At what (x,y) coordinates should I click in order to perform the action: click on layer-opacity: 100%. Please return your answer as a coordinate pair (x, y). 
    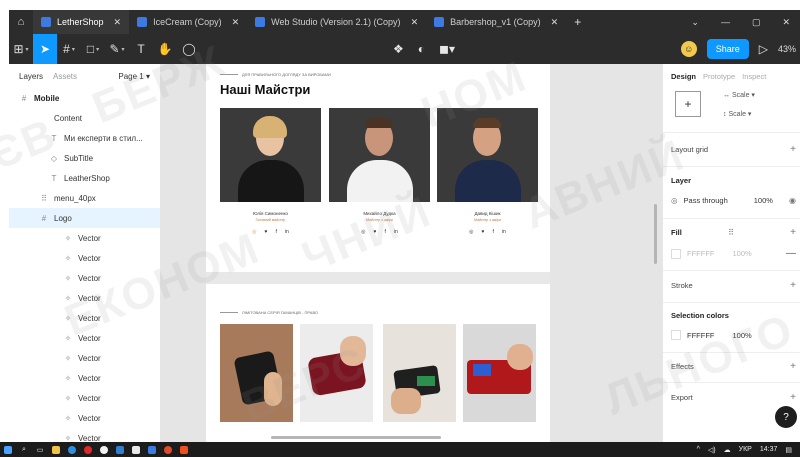
    Looking at the image, I should click on (763, 200).